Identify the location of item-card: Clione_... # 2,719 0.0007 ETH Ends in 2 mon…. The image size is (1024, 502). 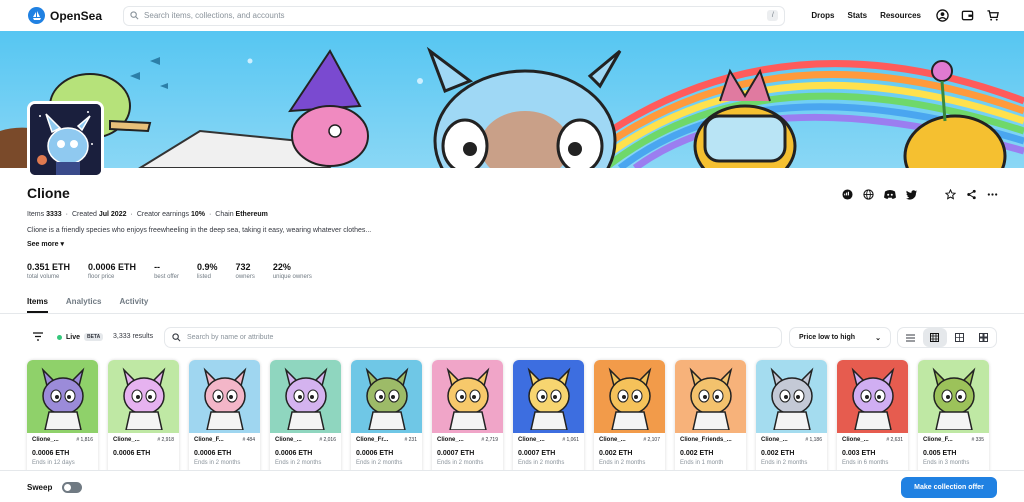
(467, 420).